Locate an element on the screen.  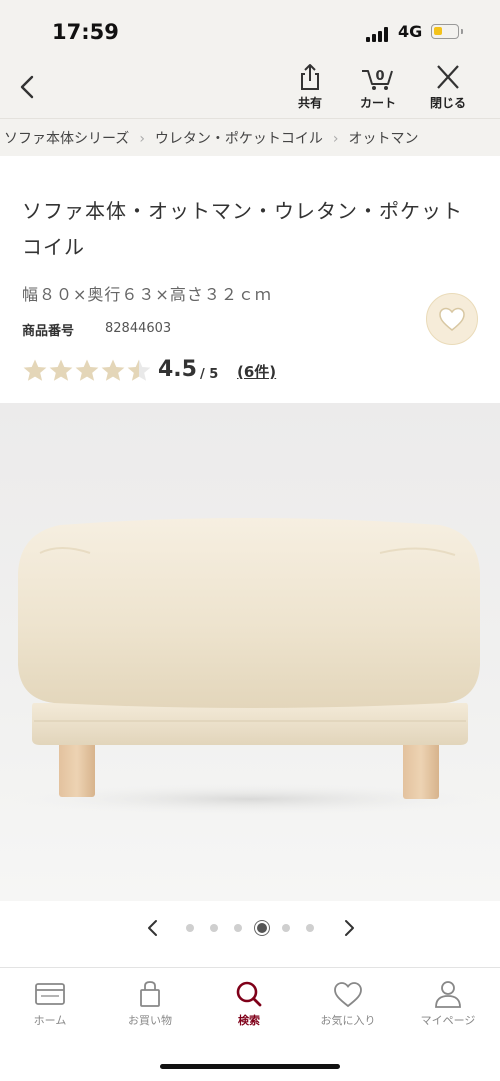
status-time: 17:59 is located at coordinates (85, 32).